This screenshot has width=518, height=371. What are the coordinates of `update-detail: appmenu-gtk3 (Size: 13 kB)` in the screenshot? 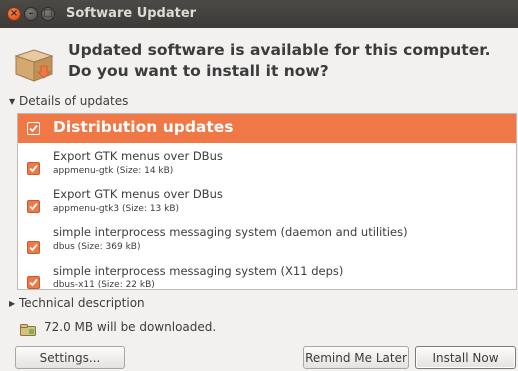 It's located at (116, 209).